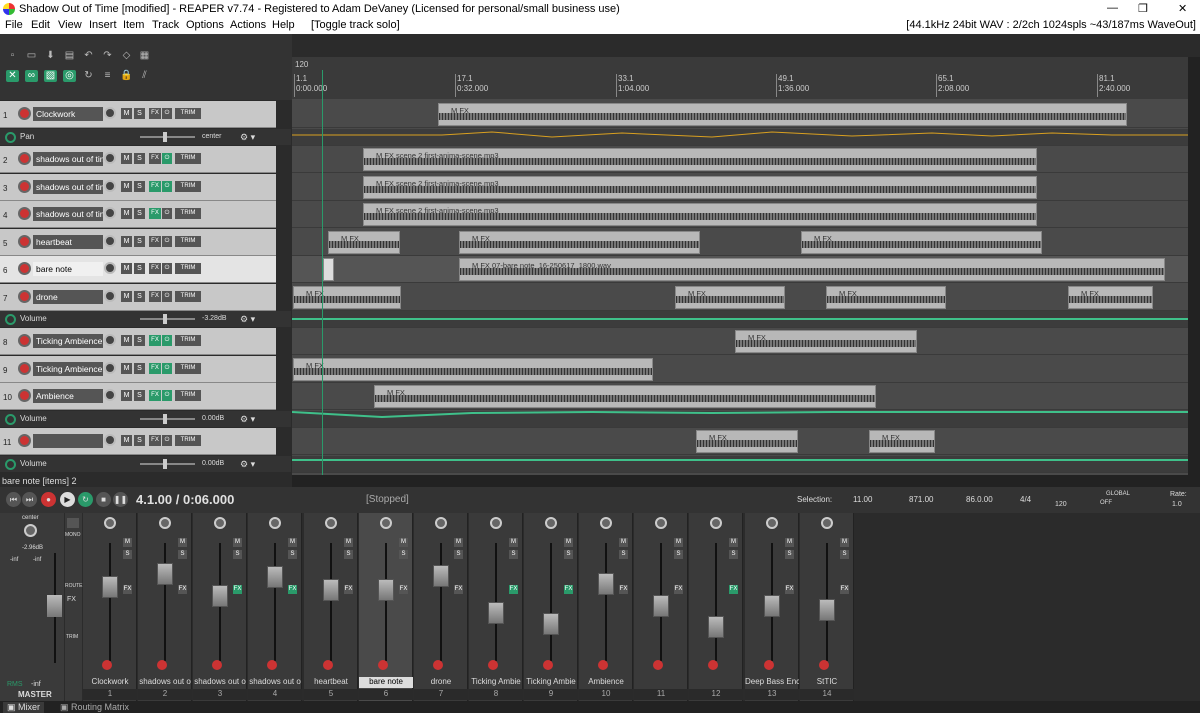 The image size is (1200, 713). Describe the element at coordinates (13, 499) in the screenshot. I see `go-to-start-icon: ⏮` at that location.